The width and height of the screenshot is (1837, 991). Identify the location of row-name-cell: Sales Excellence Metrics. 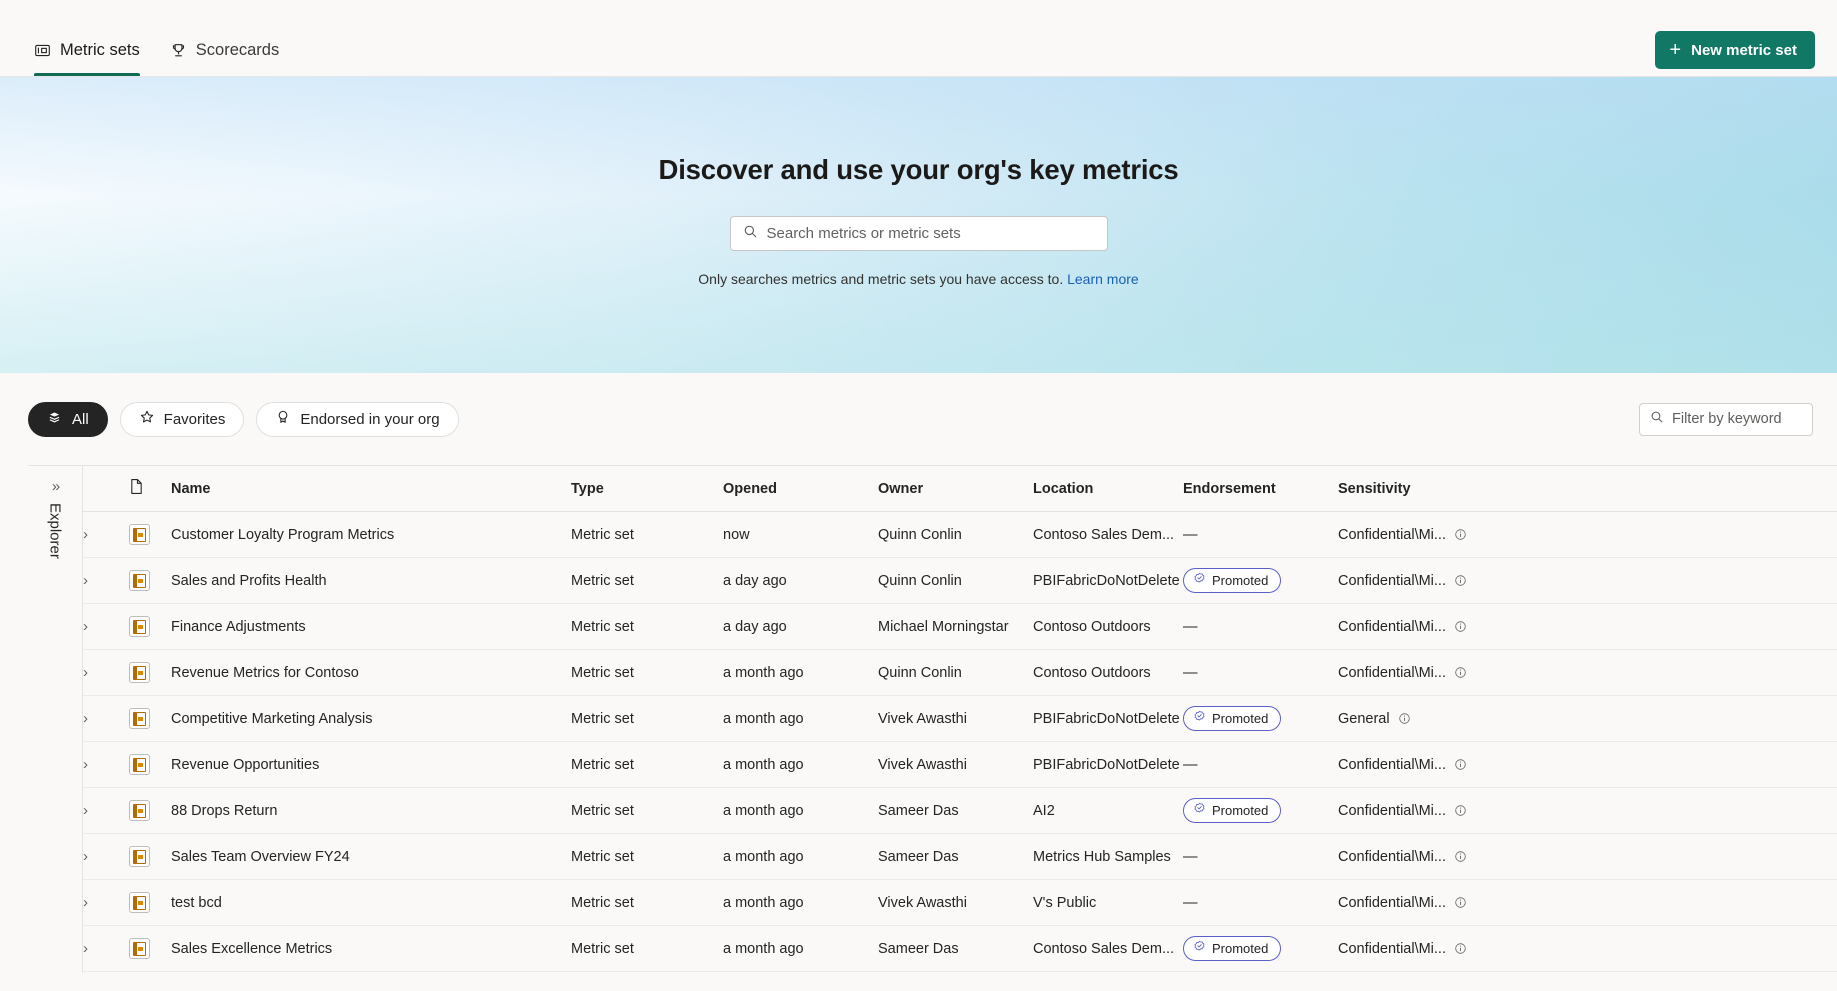
(371, 948).